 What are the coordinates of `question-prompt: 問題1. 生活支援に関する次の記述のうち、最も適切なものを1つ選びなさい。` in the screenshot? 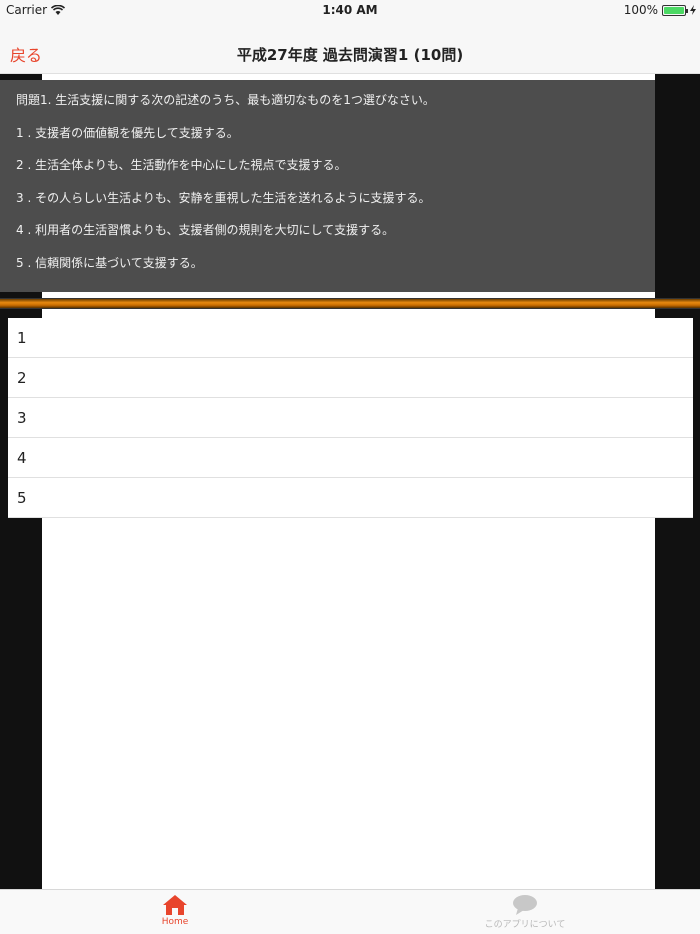 It's located at (225, 100).